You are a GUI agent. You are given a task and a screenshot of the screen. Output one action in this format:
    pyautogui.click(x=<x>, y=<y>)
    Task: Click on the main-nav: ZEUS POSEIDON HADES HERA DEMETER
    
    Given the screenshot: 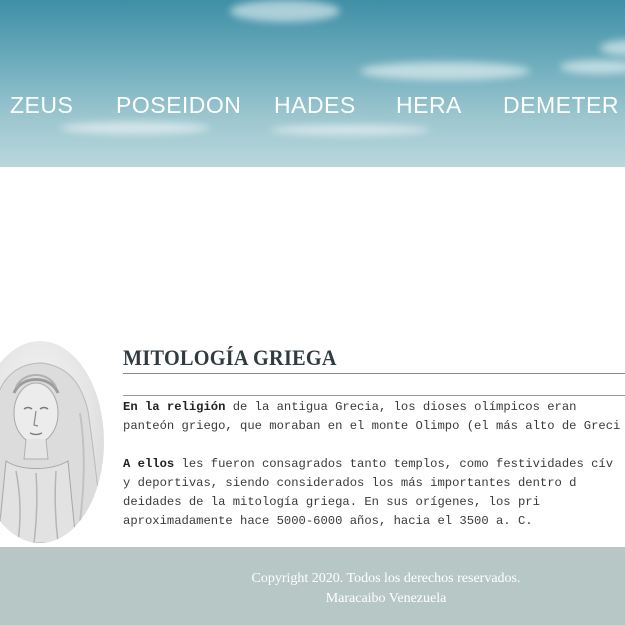 What is the action you would take?
    pyautogui.click(x=312, y=108)
    